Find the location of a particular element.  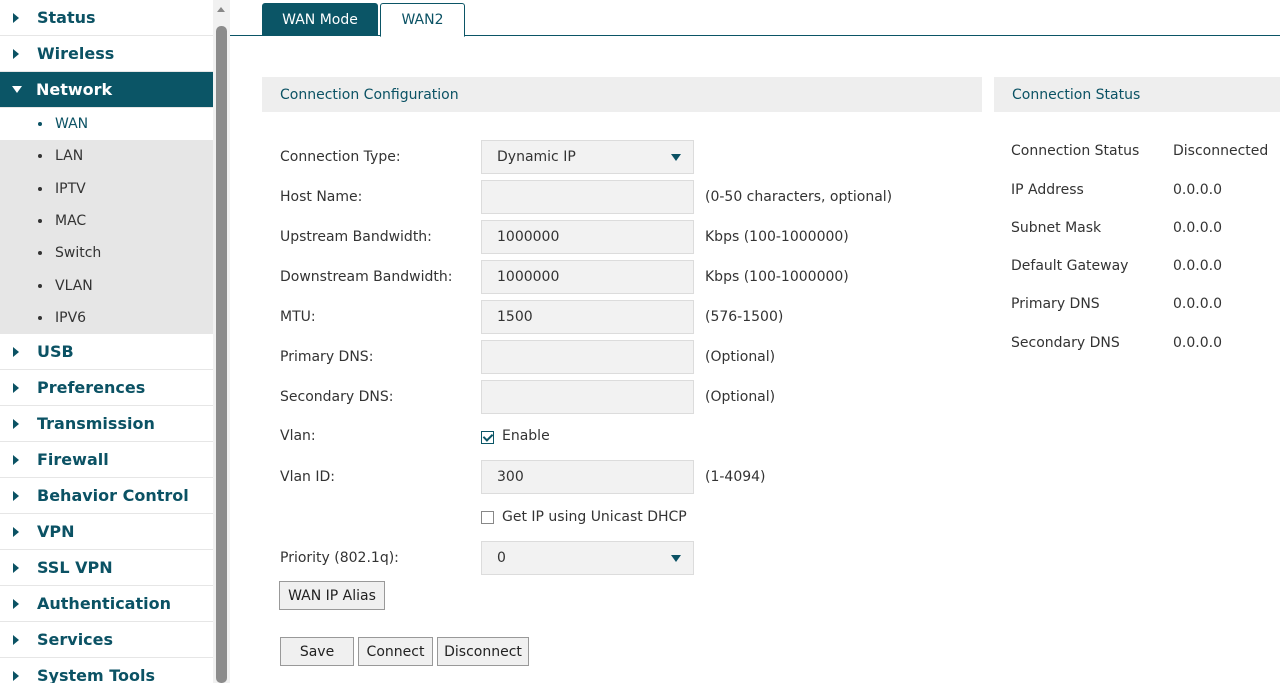

status-row-label: Default Gateway is located at coordinates (1070, 266).